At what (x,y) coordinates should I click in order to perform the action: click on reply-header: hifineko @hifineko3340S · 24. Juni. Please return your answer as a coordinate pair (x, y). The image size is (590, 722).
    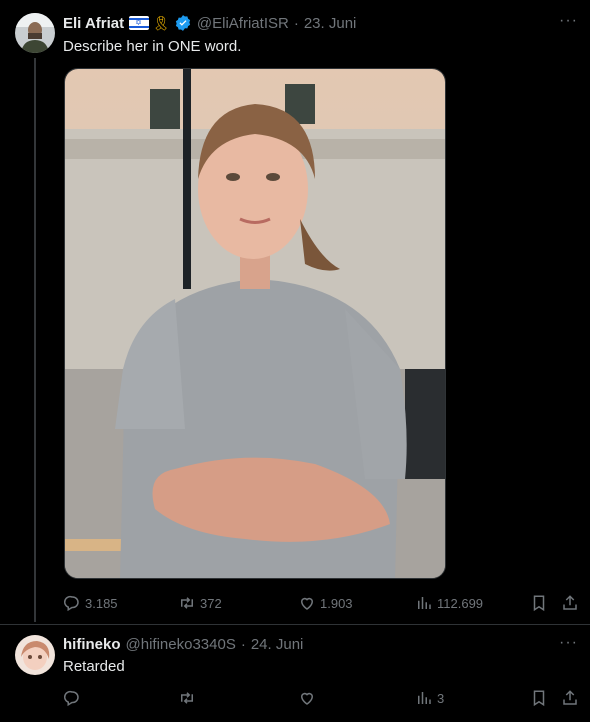
    Looking at the image, I should click on (183, 644).